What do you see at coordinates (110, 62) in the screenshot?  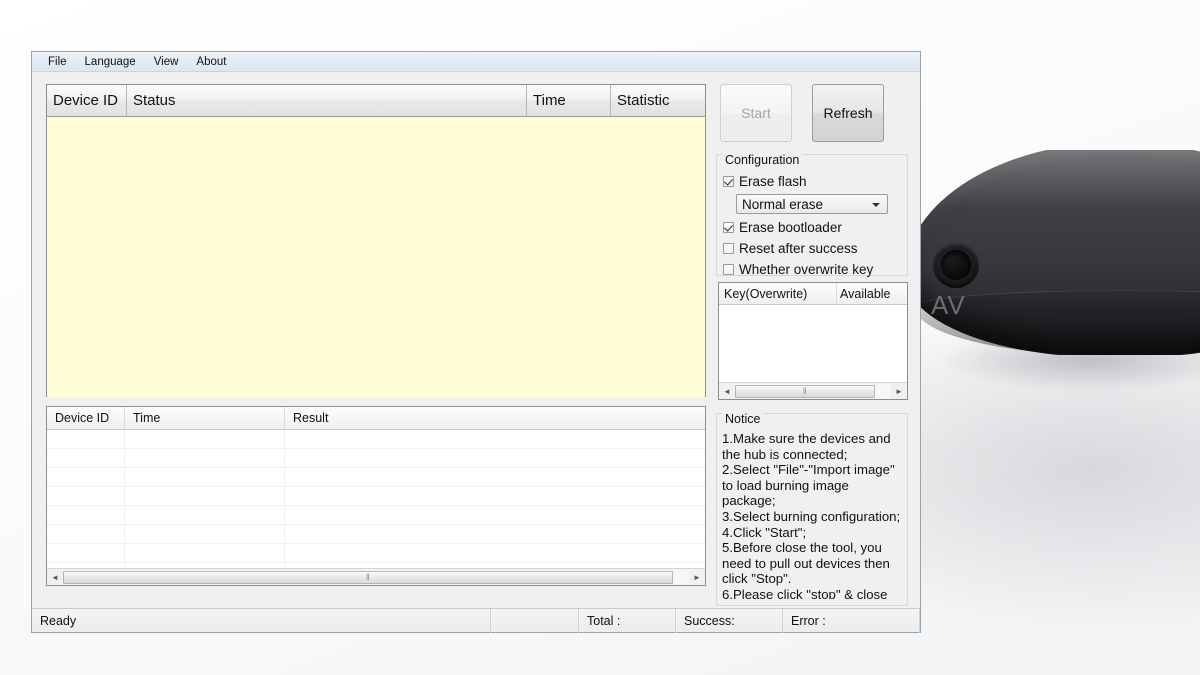 I see `menu-item-language: Language` at bounding box center [110, 62].